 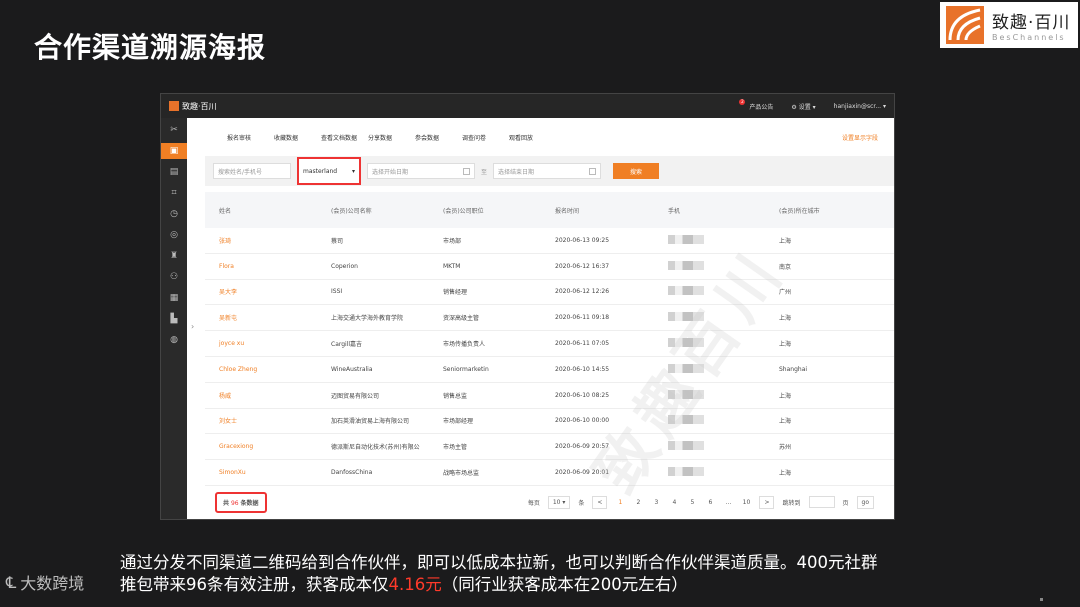 I want to click on start-date-field: 选择开始日期, so click(x=421, y=171).